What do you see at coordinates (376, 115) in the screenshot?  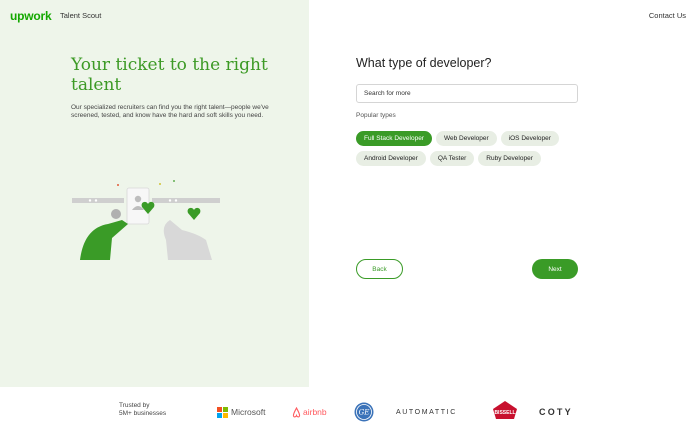 I see `popular-types-label: Popular types` at bounding box center [376, 115].